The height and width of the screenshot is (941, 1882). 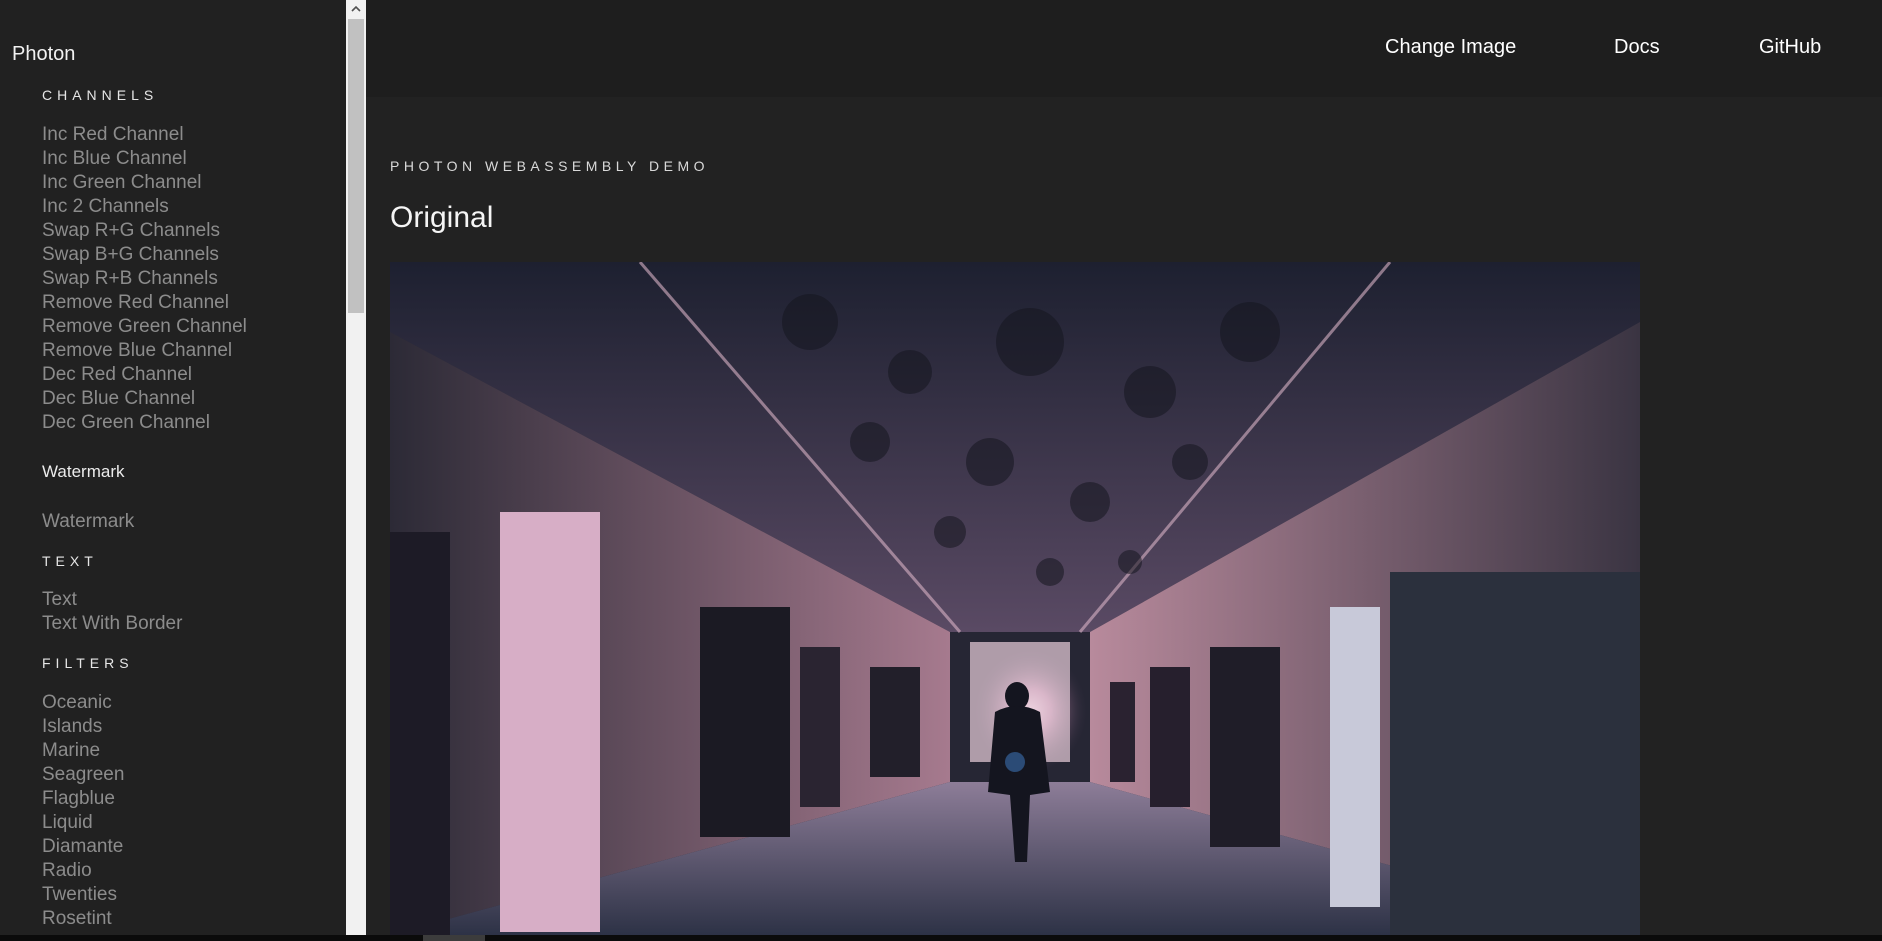 What do you see at coordinates (549, 166) in the screenshot?
I see `demo-eyebrow: PHOTON WEBASSEMBLY DEMO` at bounding box center [549, 166].